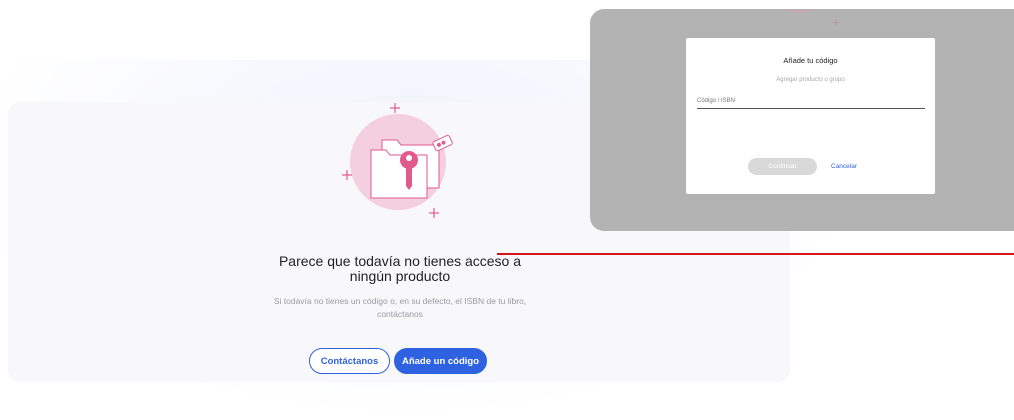  Describe the element at coordinates (800, 11) in the screenshot. I see `background-illustration-fragment` at that location.